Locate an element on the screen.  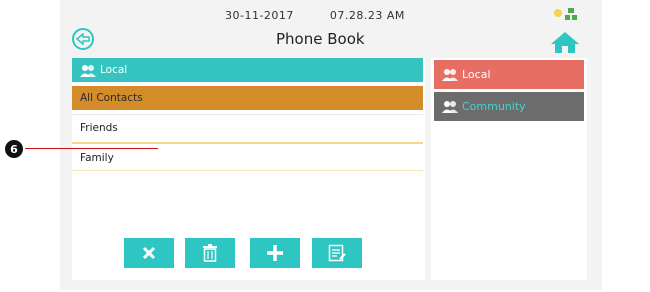
add-contact-button is located at coordinates (275, 253).